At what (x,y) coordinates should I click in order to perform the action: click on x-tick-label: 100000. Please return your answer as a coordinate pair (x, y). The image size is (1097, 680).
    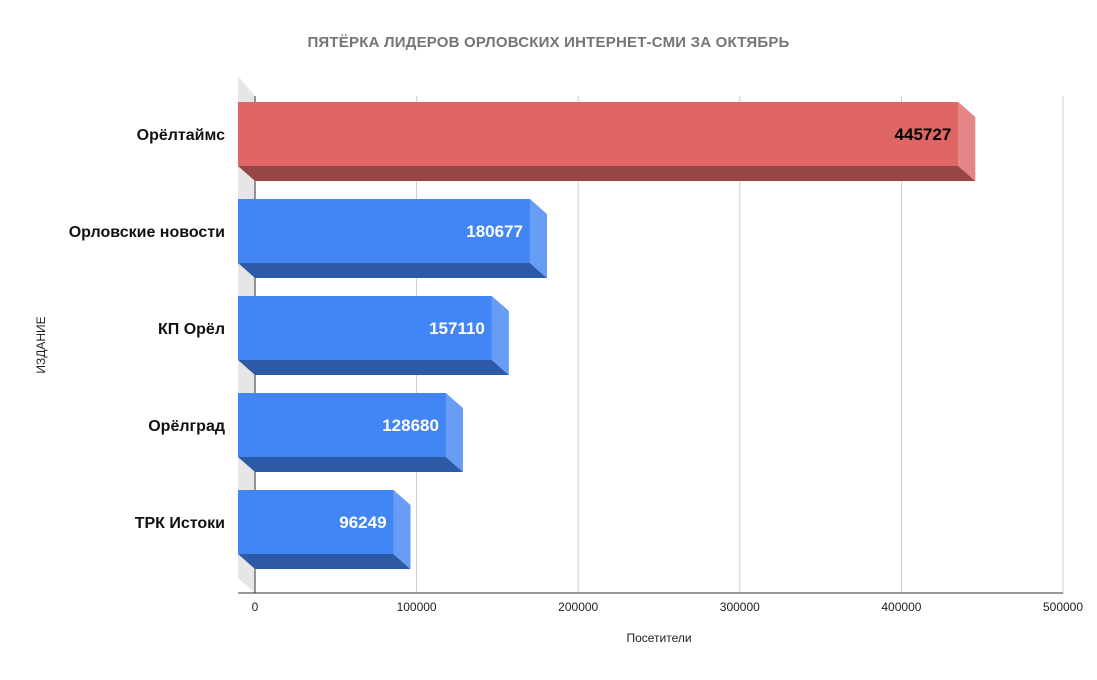
    Looking at the image, I should click on (417, 607).